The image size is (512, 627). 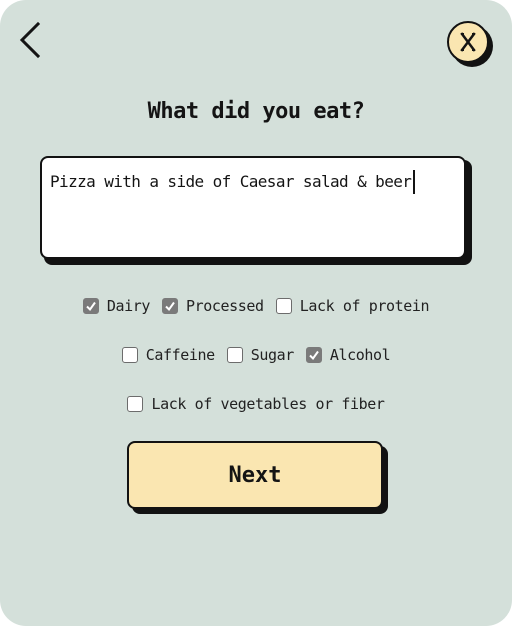 I want to click on tag-processed: Processed, so click(x=213, y=306).